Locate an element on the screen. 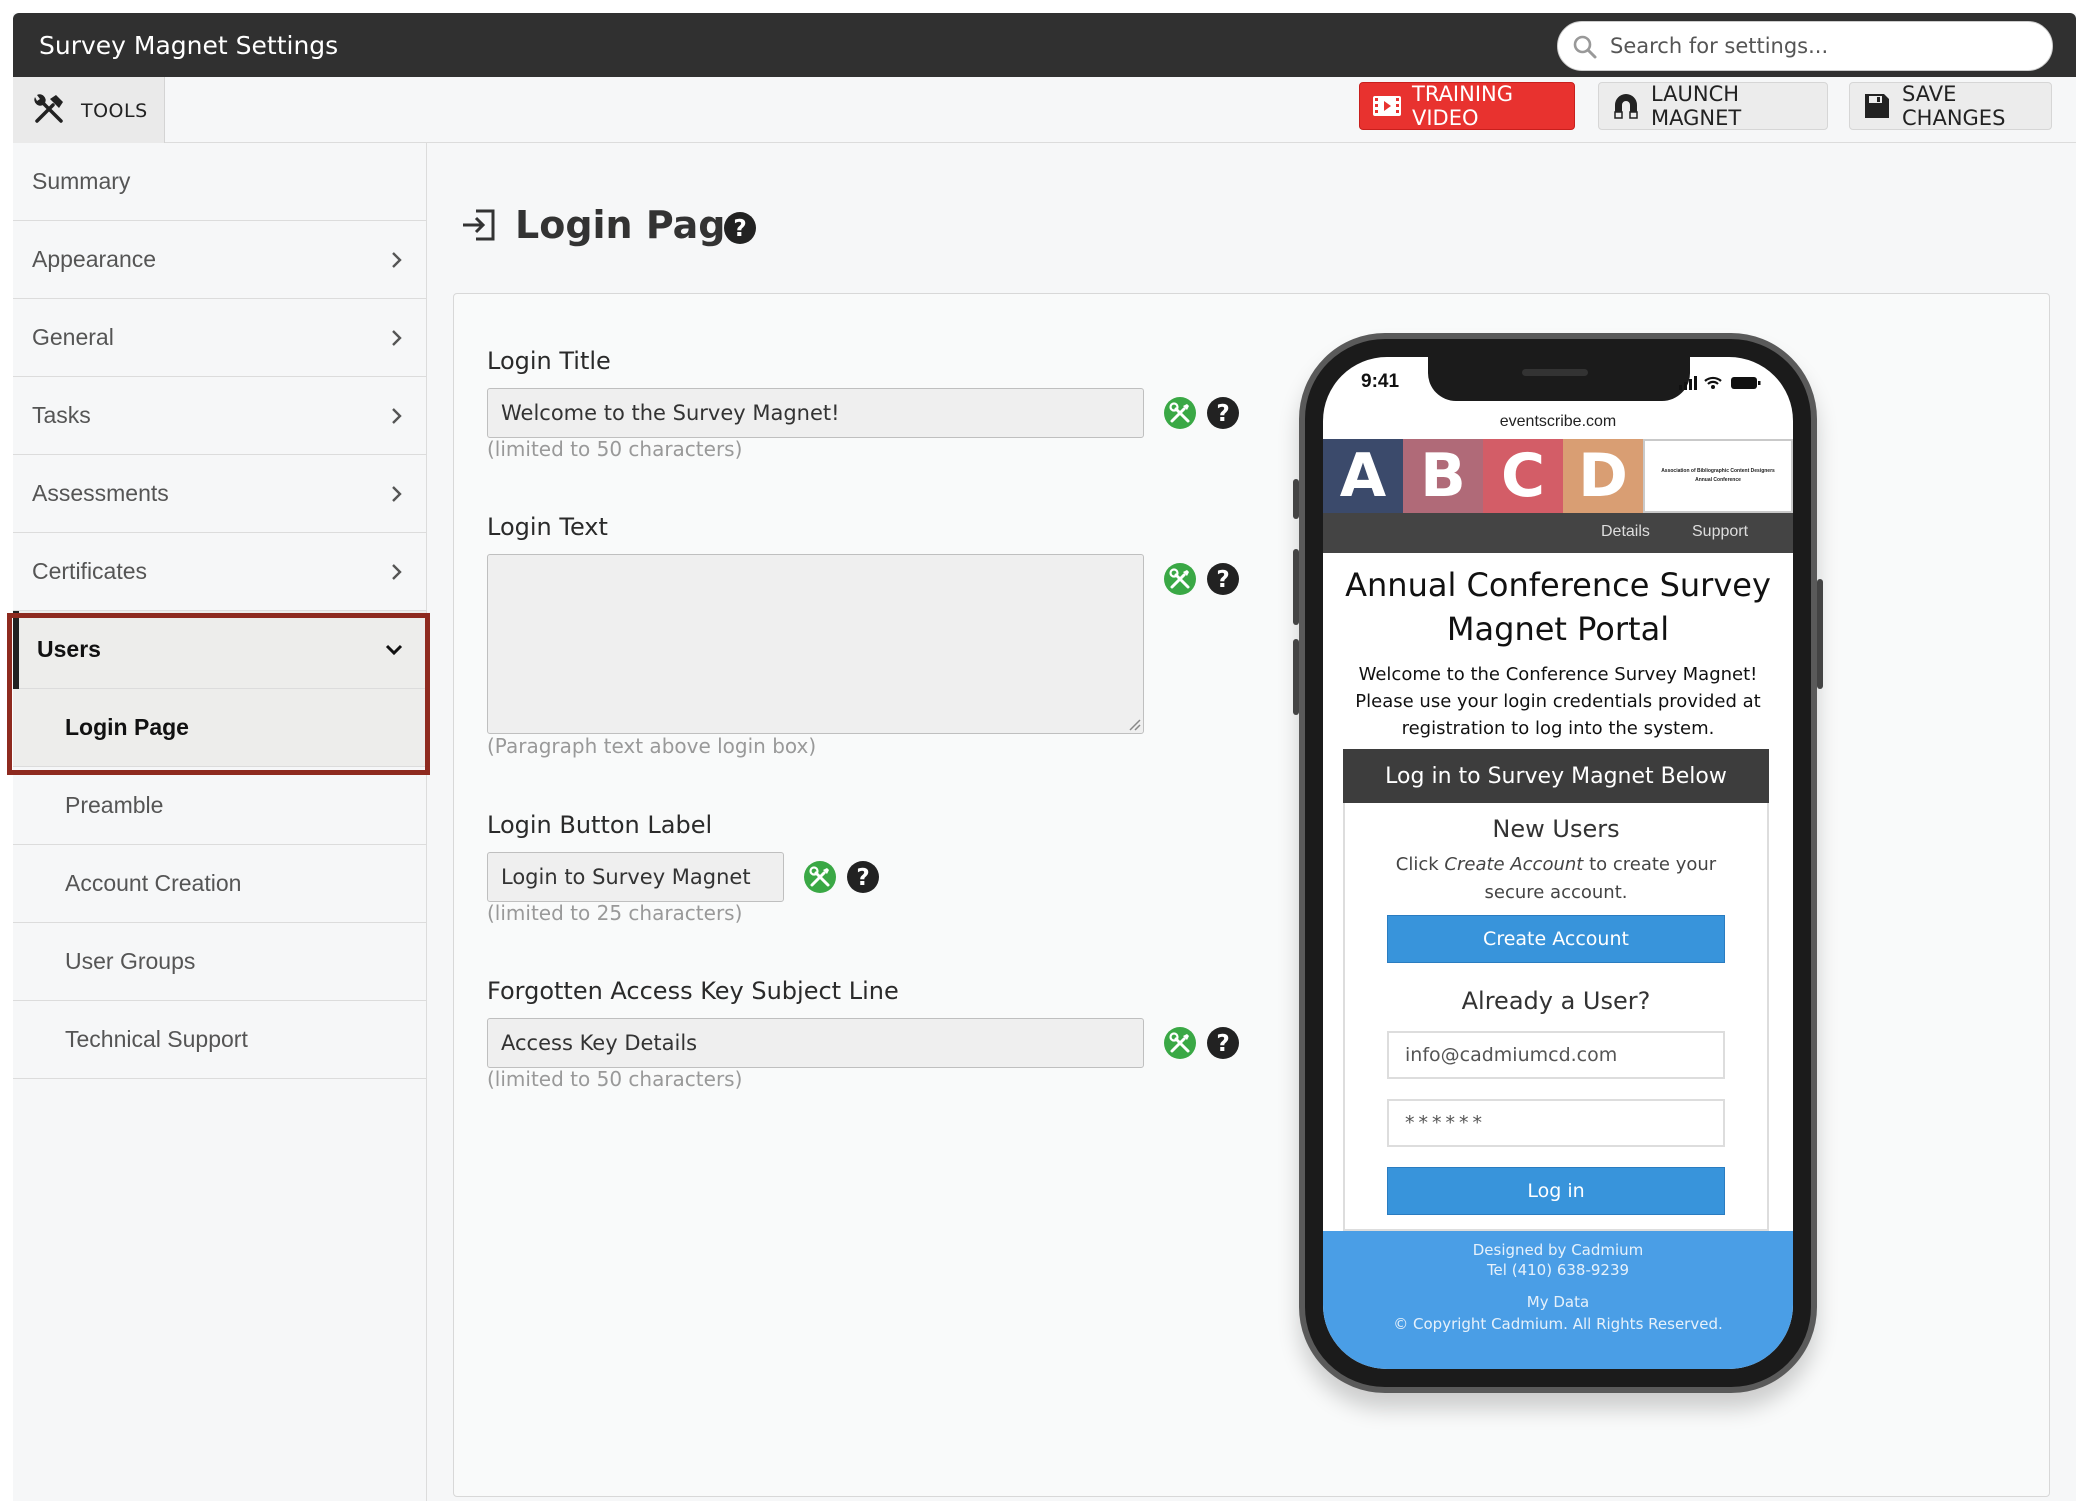  forgot-subject-input is located at coordinates (815, 1043).